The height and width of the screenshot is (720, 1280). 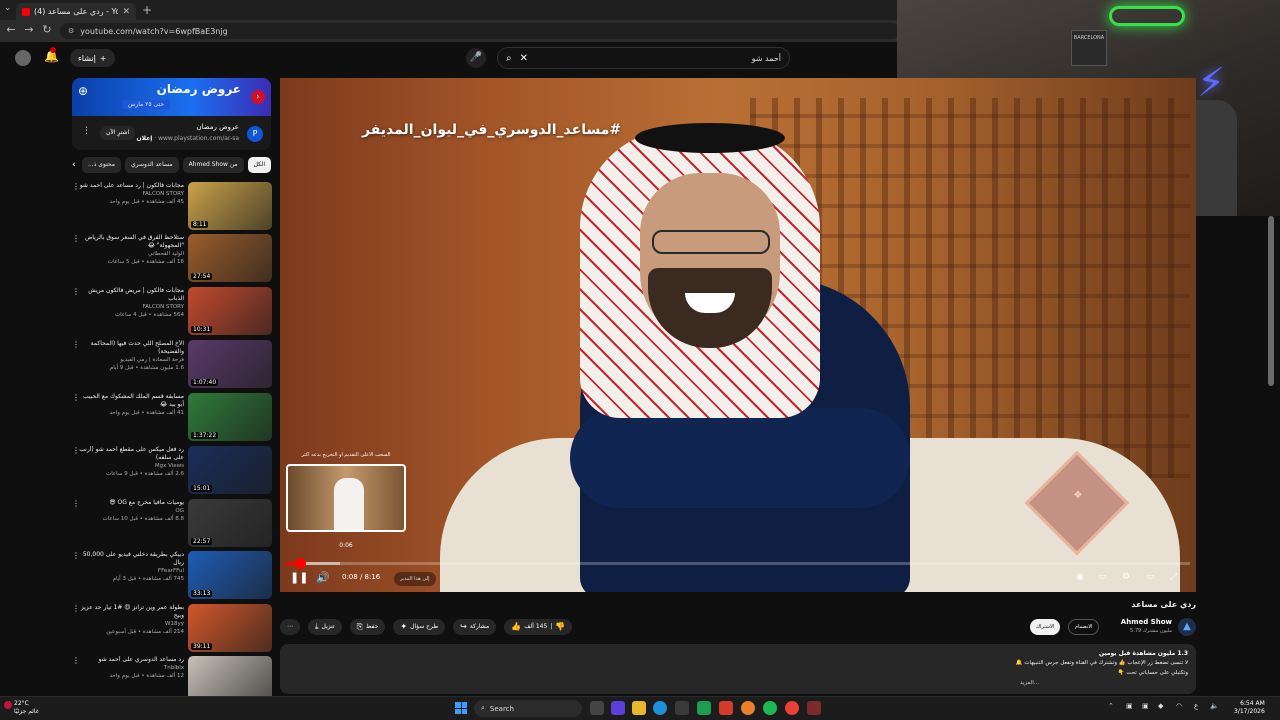 I want to click on channel-avatar: ▲, so click(x=1187, y=627).